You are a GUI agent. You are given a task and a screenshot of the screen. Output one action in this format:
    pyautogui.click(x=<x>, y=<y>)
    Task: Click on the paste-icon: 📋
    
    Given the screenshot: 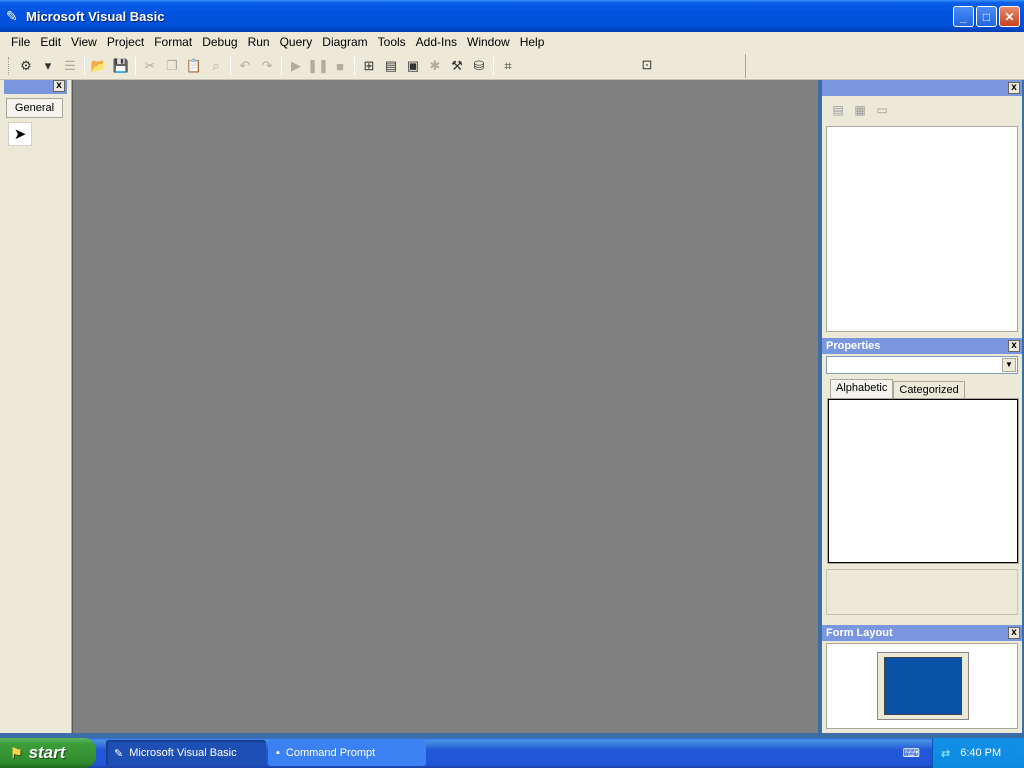 What is the action you would take?
    pyautogui.click(x=194, y=66)
    